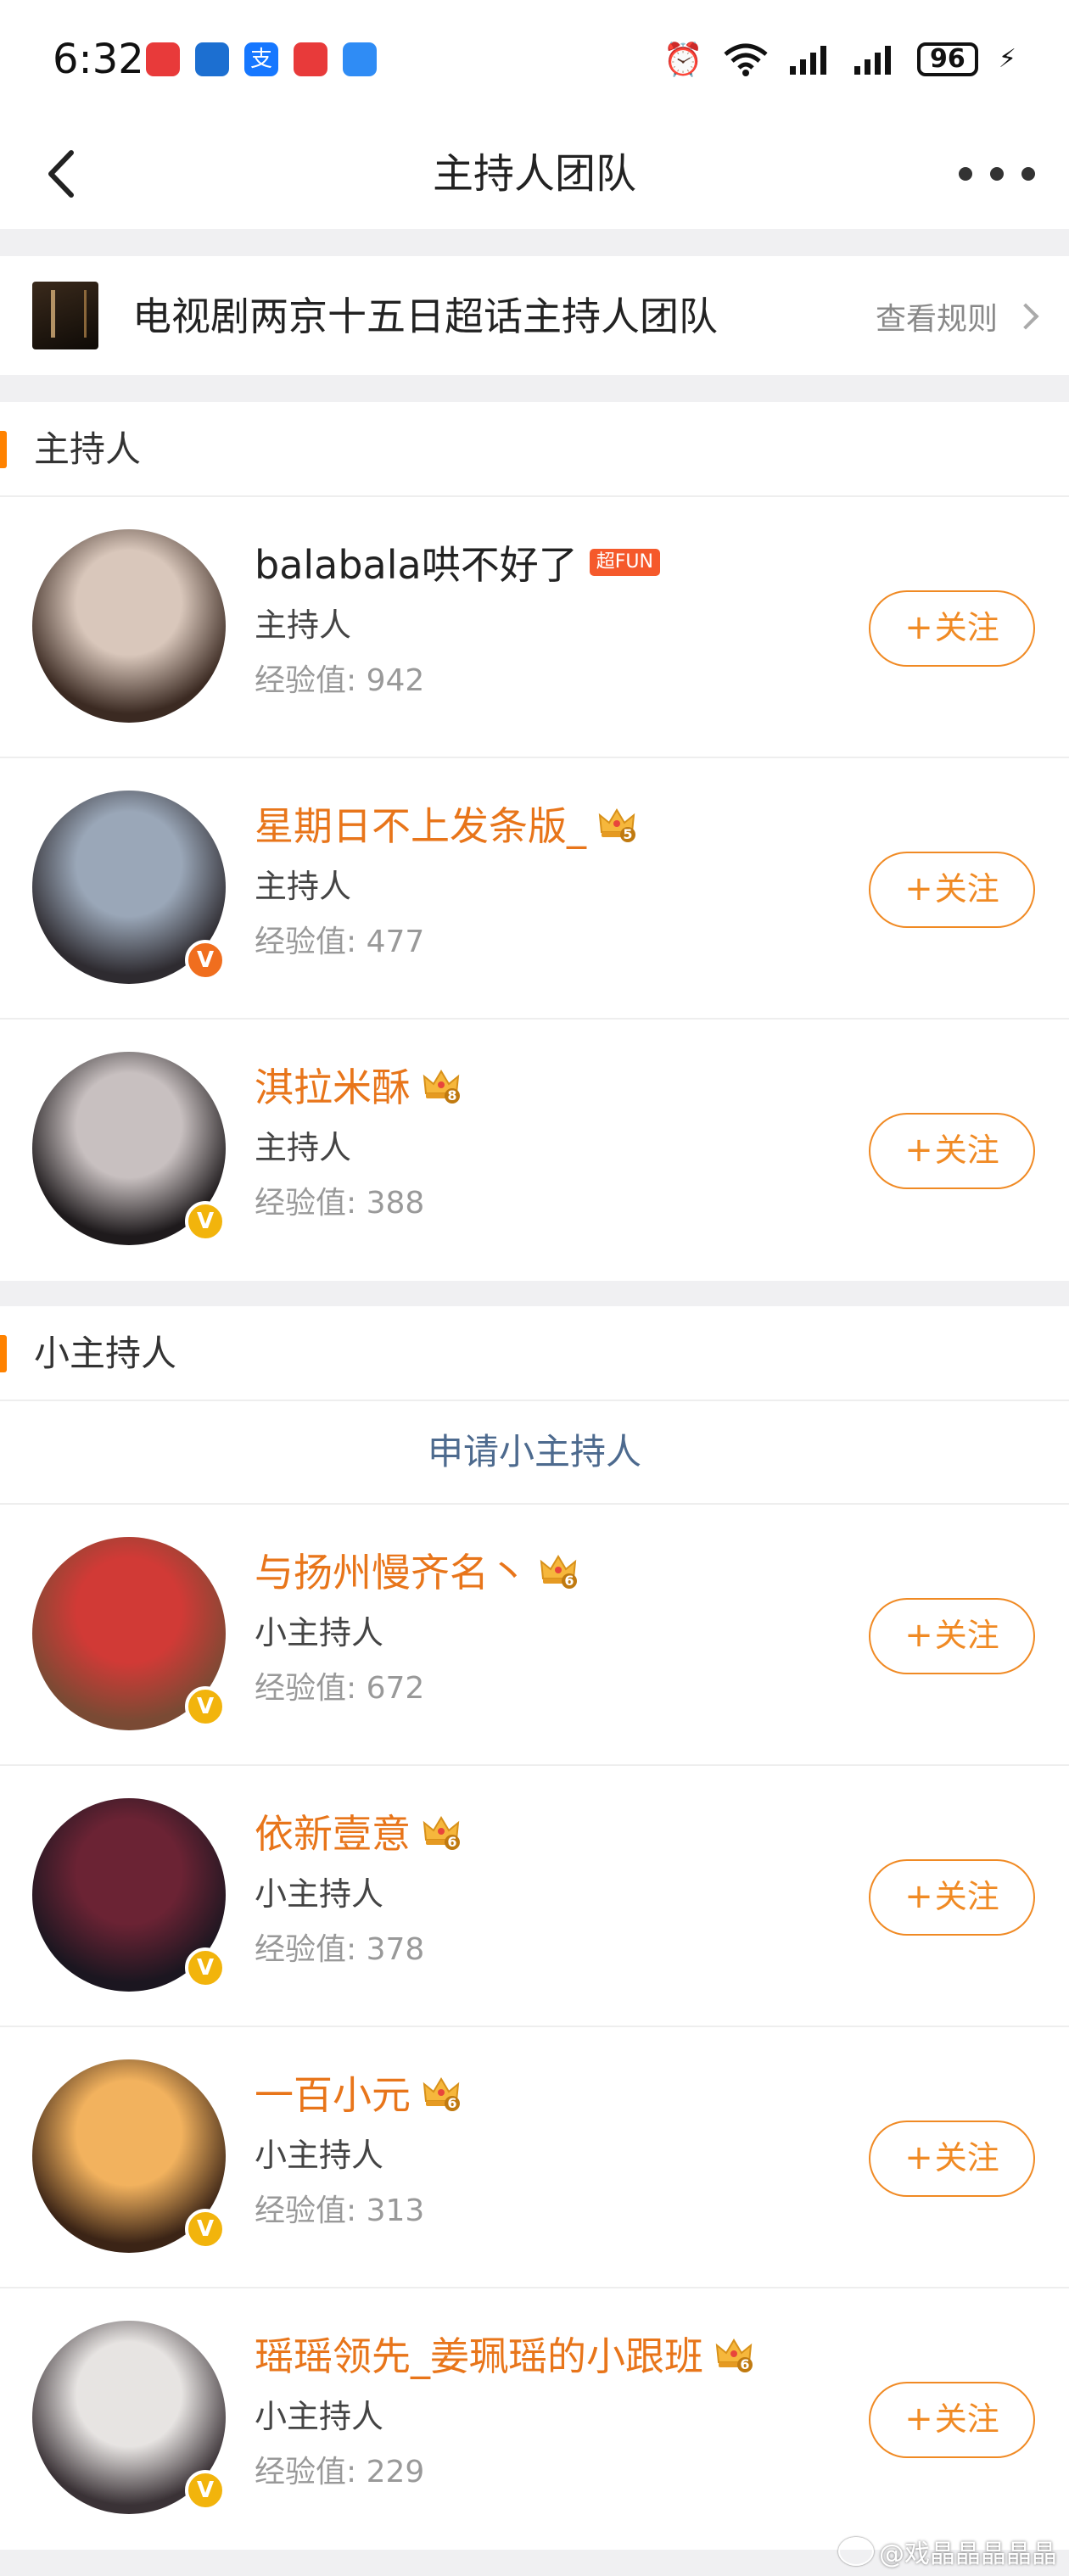 The width and height of the screenshot is (1069, 2576). Describe the element at coordinates (534, 1353) in the screenshot. I see `section-header-junior-hosts: 小主持人` at that location.